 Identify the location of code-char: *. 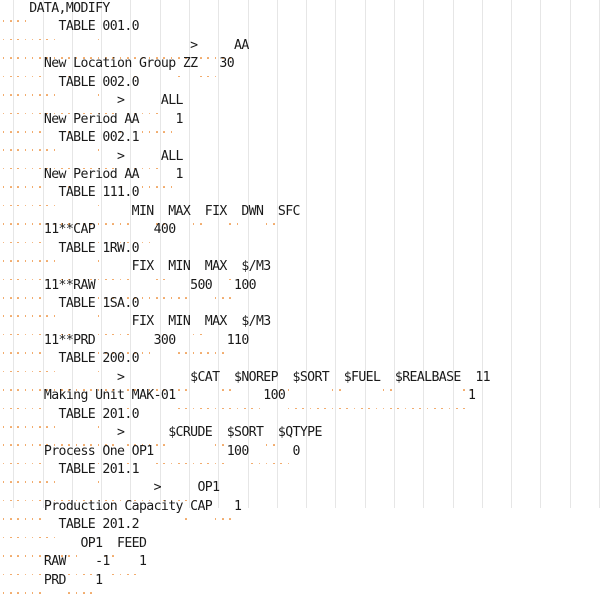
(69, 230).